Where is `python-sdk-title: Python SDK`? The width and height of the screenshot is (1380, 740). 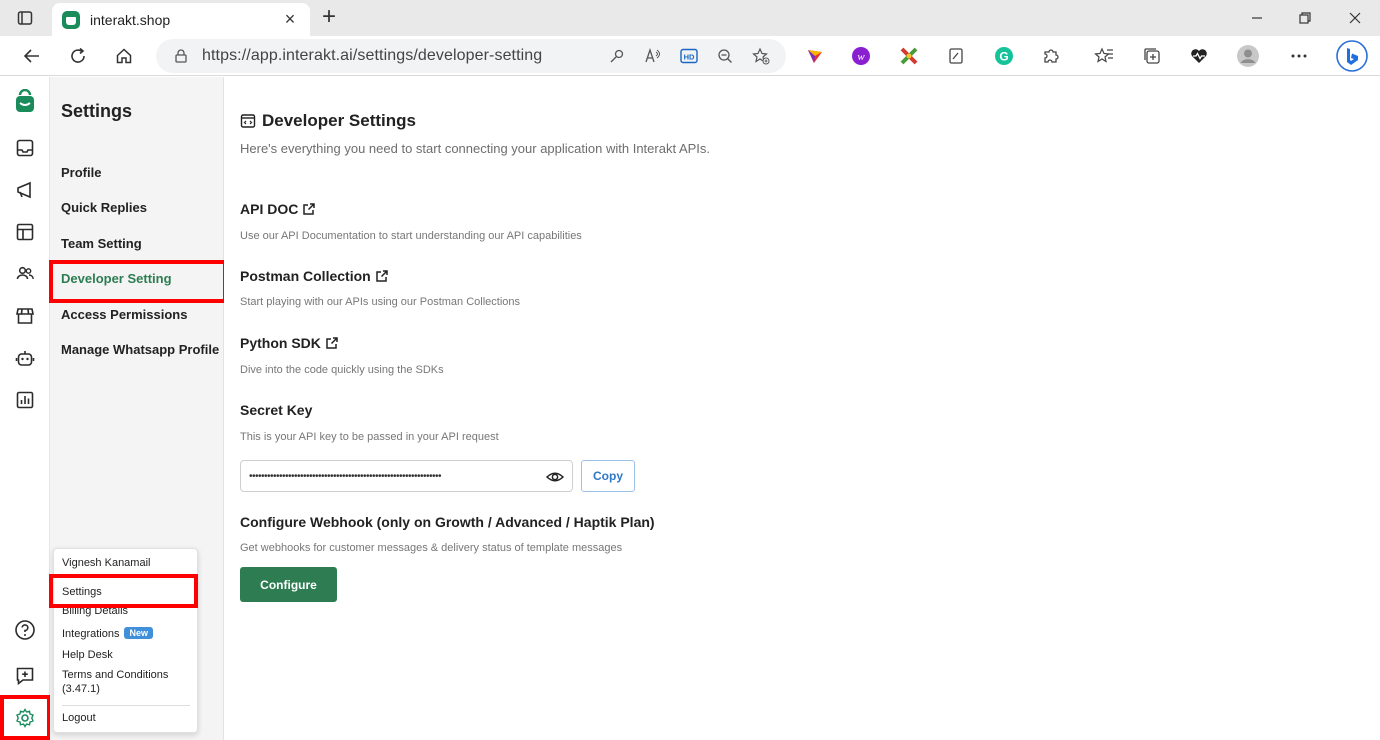
python-sdk-title: Python SDK is located at coordinates (280, 343).